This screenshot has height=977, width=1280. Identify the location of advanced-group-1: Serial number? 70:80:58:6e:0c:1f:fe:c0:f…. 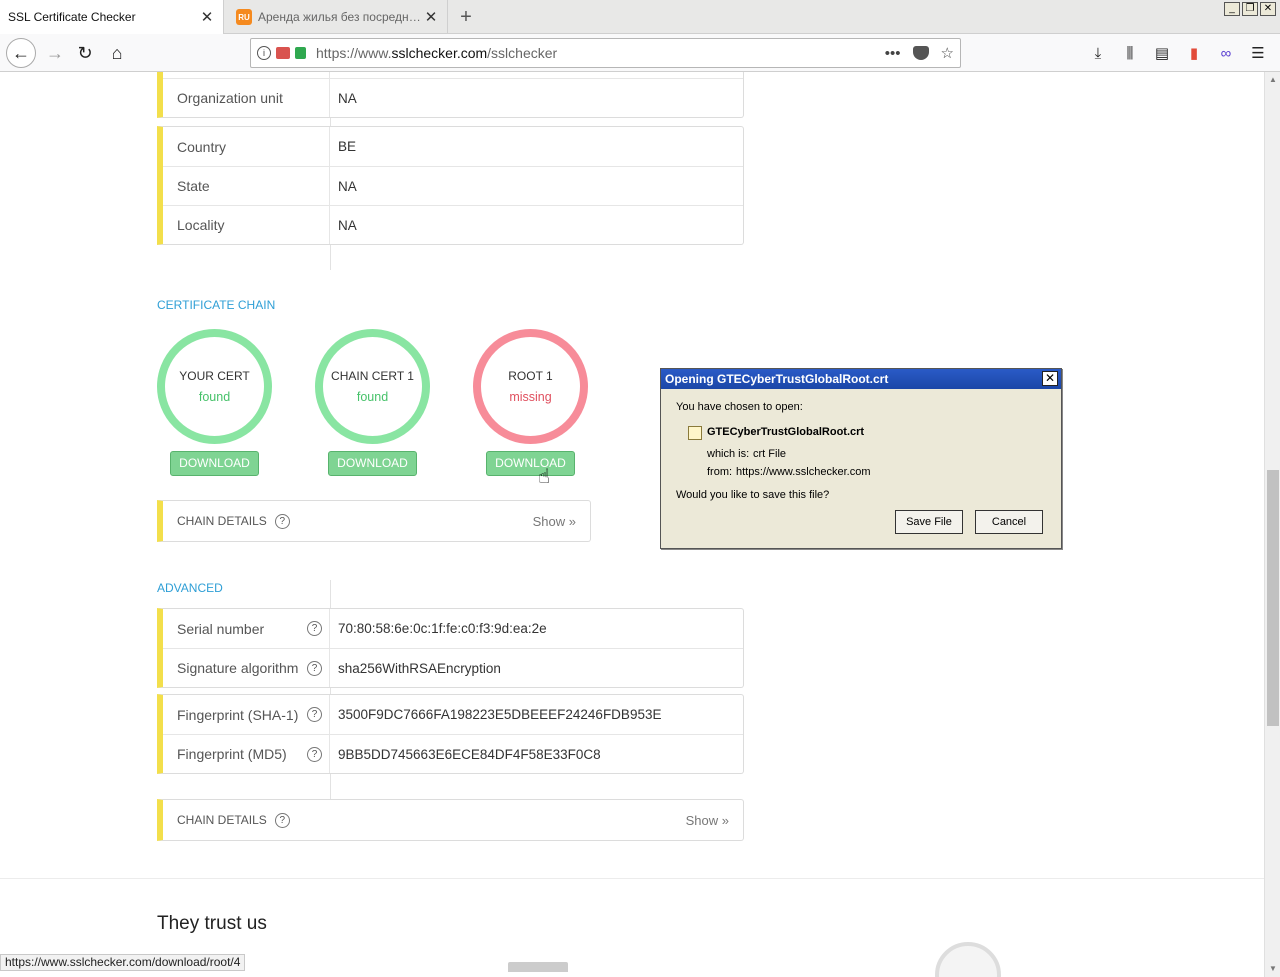
(450, 648).